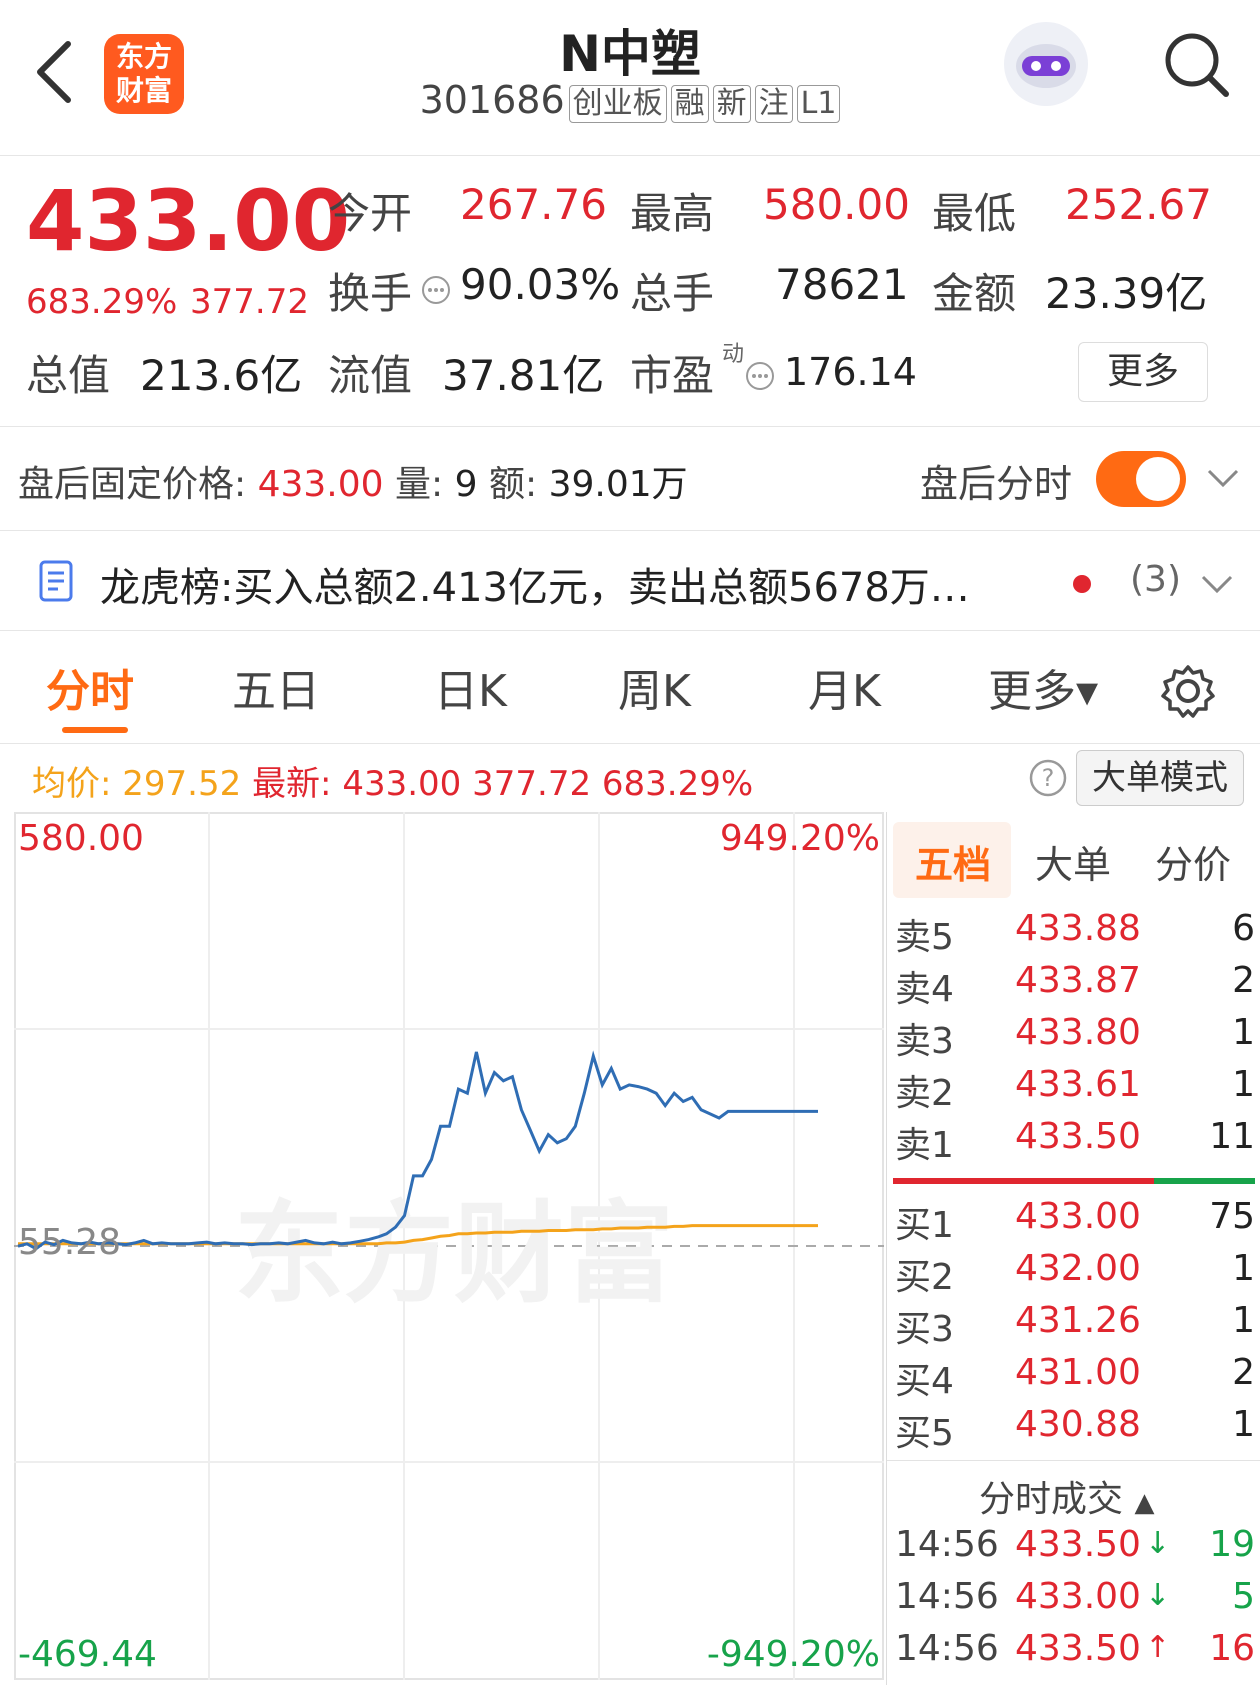 The height and width of the screenshot is (1685, 1260). What do you see at coordinates (492, 100) in the screenshot?
I see `stock-code: 301686` at bounding box center [492, 100].